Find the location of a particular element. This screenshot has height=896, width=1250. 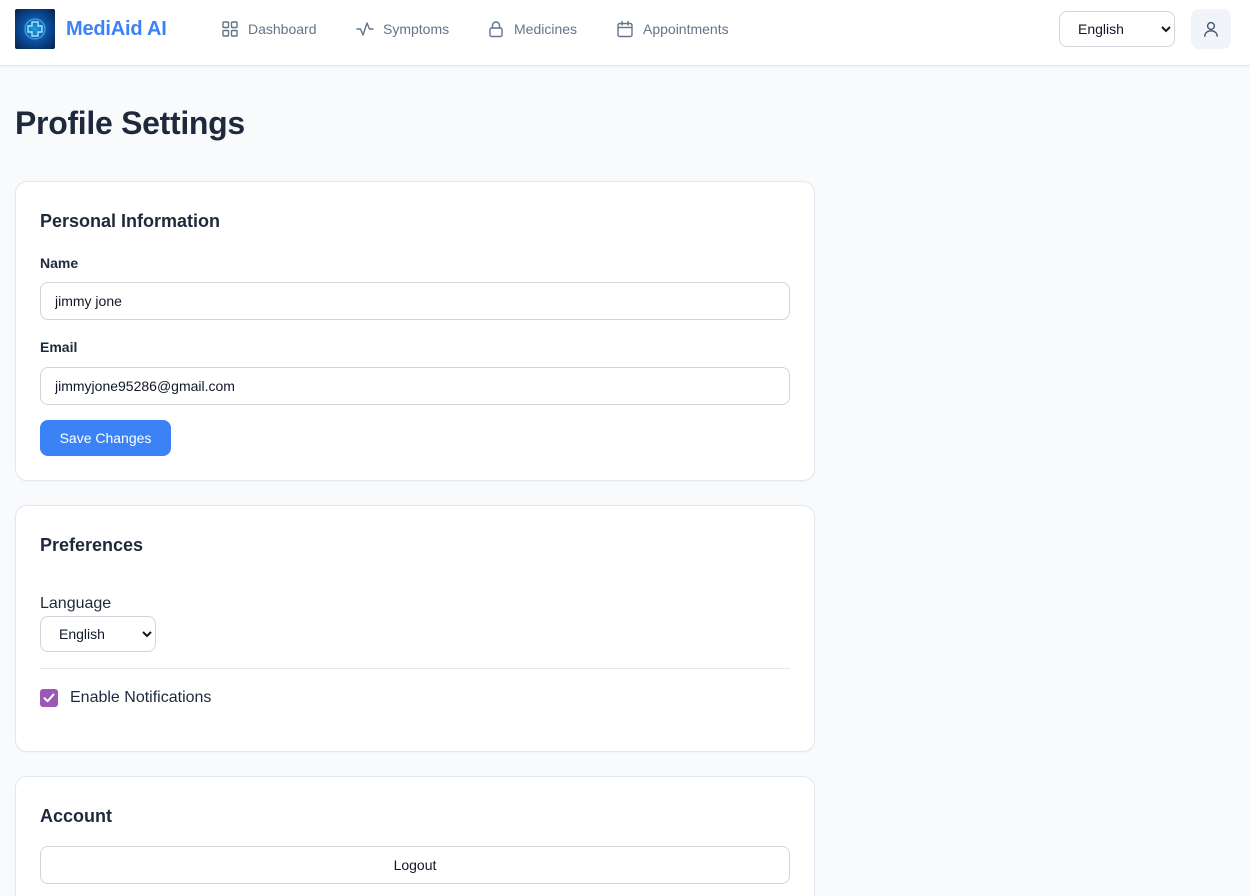

section-title: Preferences is located at coordinates (92, 545).